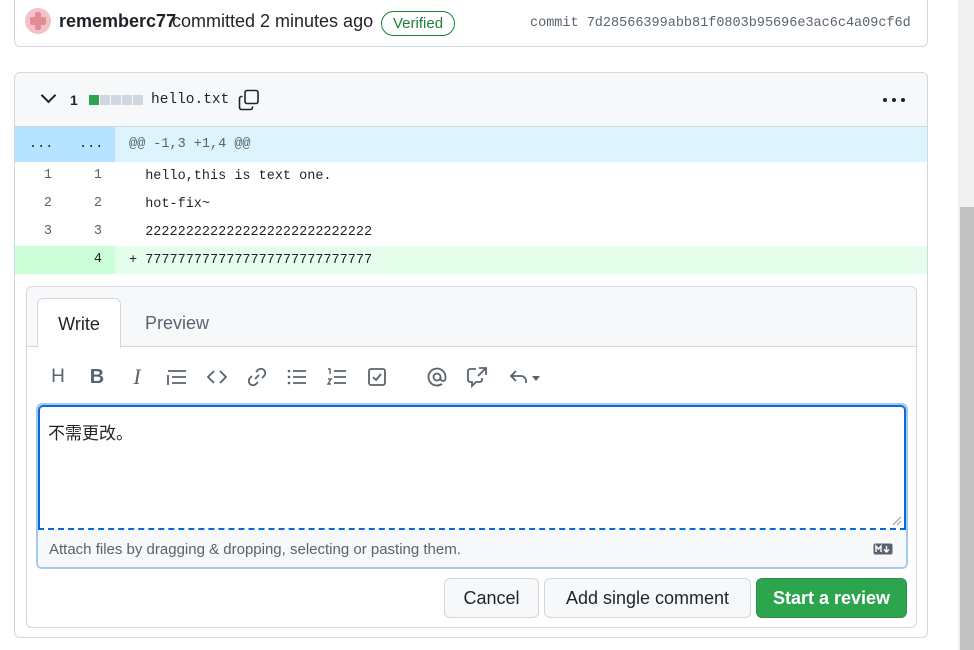 The width and height of the screenshot is (974, 650). Describe the element at coordinates (48, 95) in the screenshot. I see `chevron-down-icon` at that location.